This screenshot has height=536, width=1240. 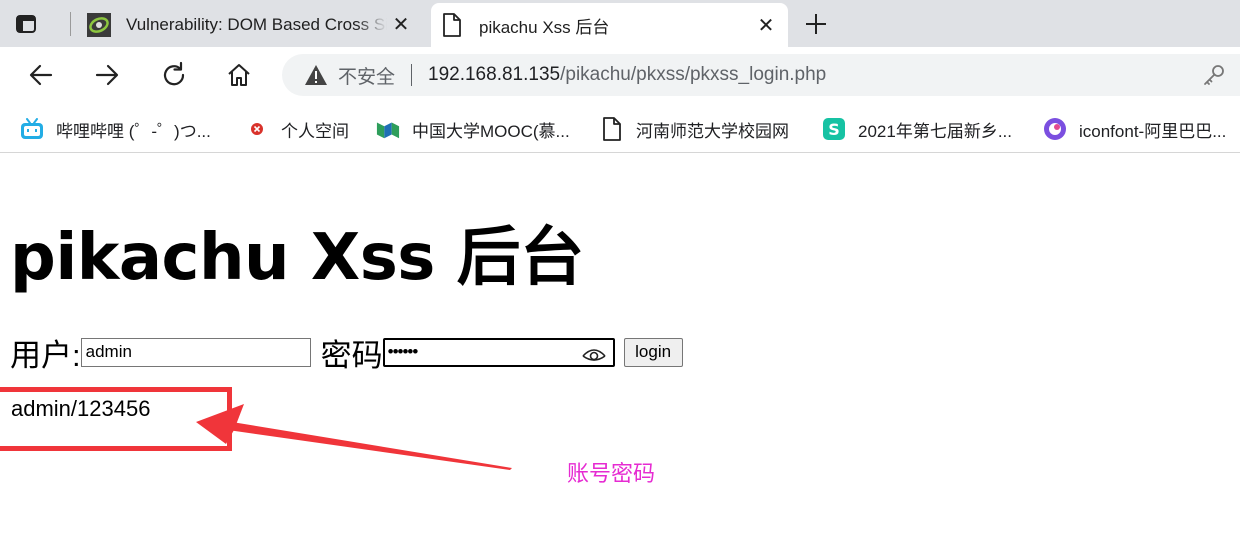 What do you see at coordinates (316, 75) in the screenshot?
I see `warning-icon` at bounding box center [316, 75].